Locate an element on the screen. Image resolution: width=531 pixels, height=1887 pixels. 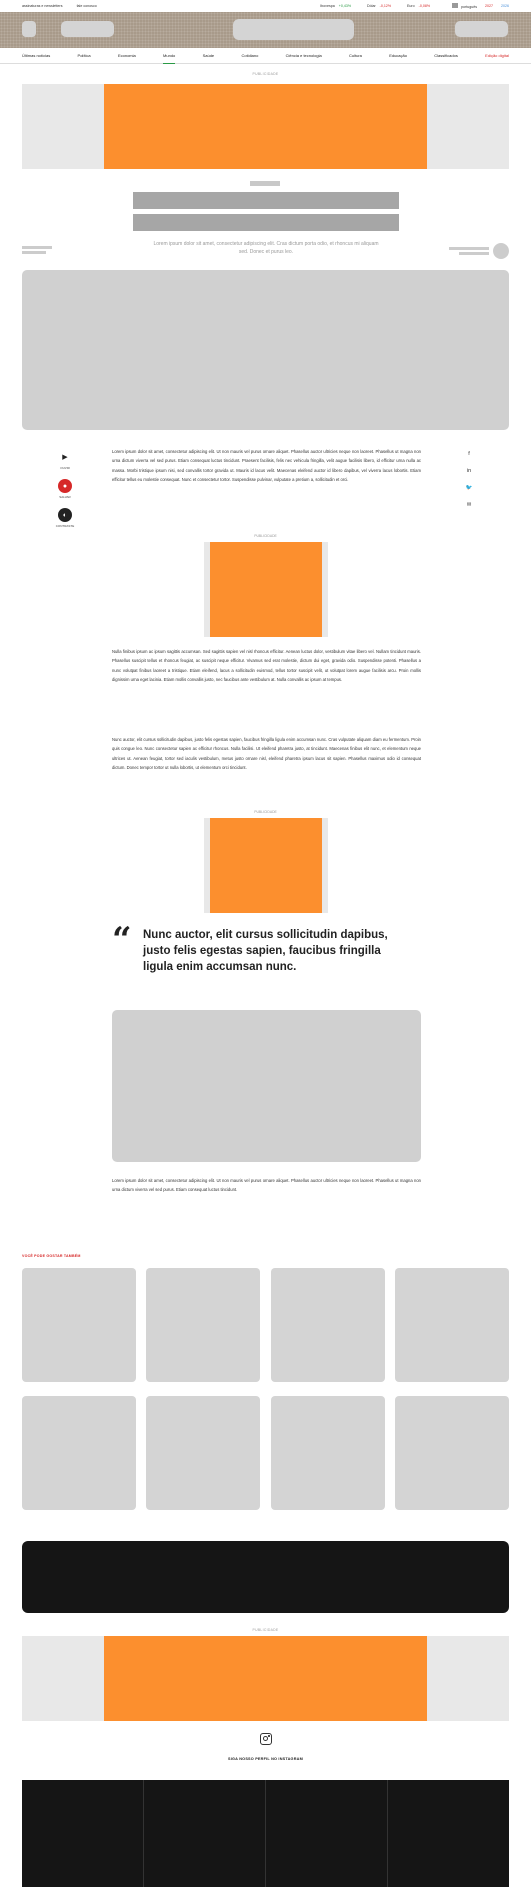
ad-label-top: PUBLICIDADE is located at coordinates (265, 74).